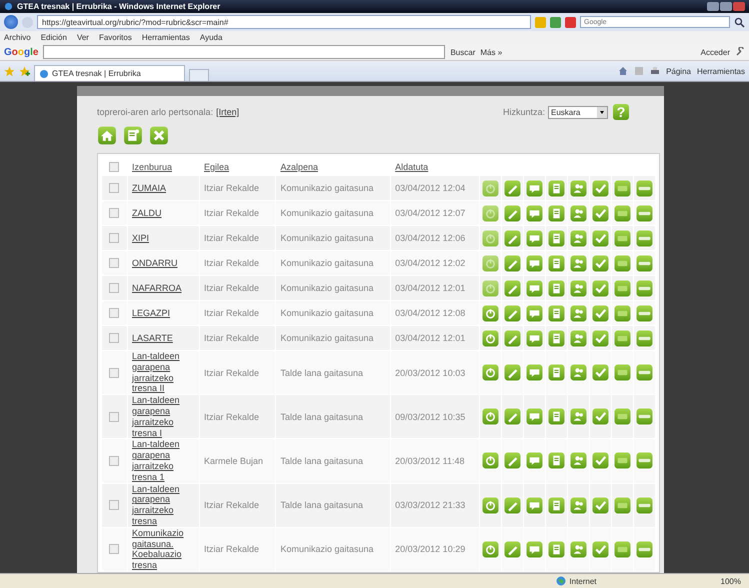 The image size is (749, 588). I want to click on notepad-icon, so click(133, 135).